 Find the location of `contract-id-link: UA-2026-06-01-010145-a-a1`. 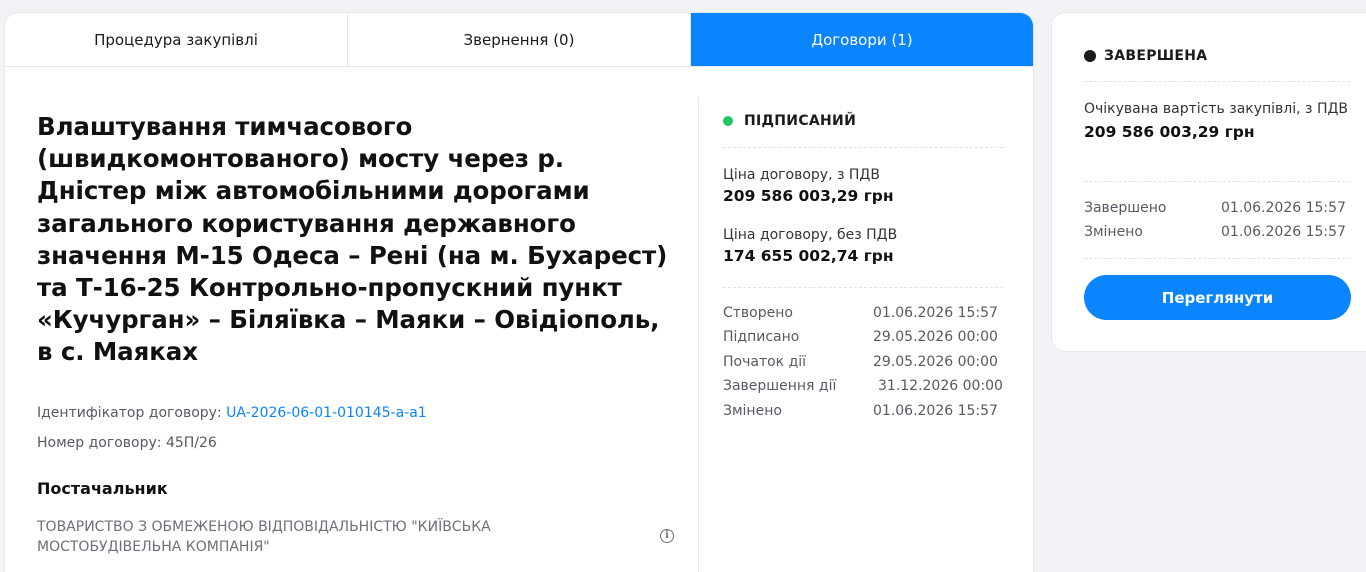

contract-id-link: UA-2026-06-01-010145-a-a1 is located at coordinates (326, 413).